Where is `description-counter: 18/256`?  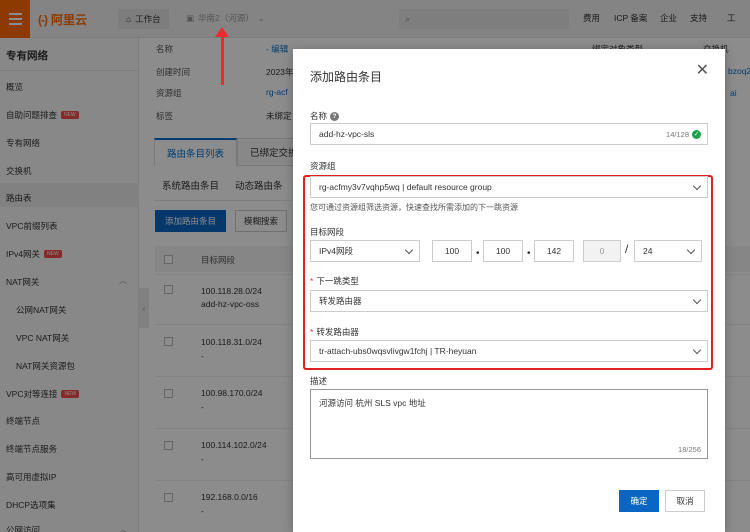
description-counter: 18/256 is located at coordinates (689, 449).